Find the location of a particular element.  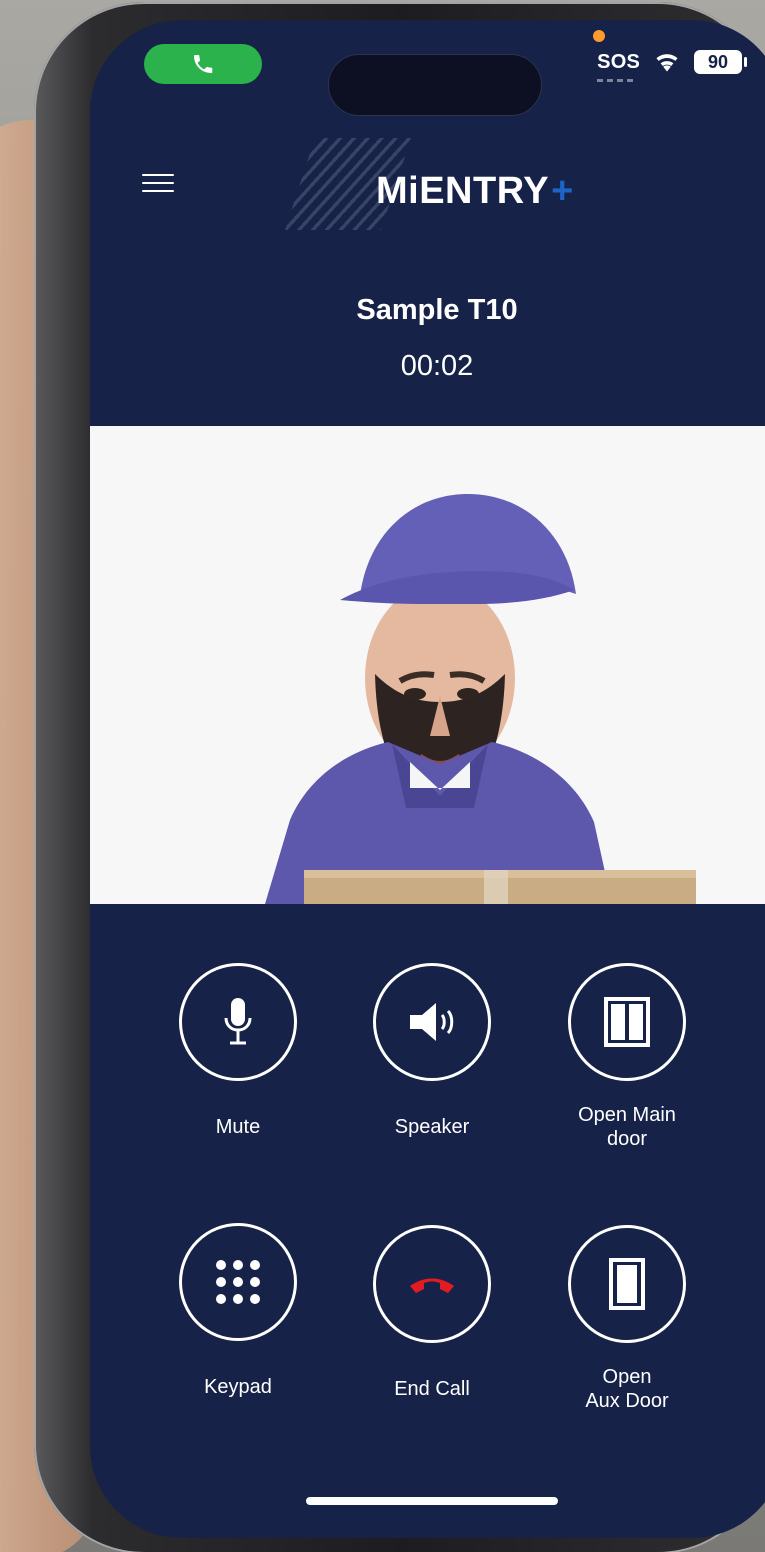

hamburger-menu-icon is located at coordinates (158, 183).